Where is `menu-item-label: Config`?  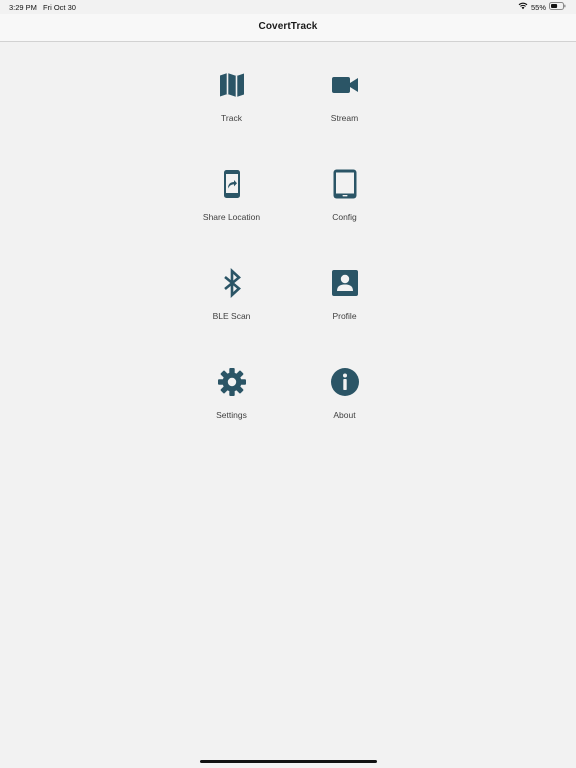 menu-item-label: Config is located at coordinates (344, 217).